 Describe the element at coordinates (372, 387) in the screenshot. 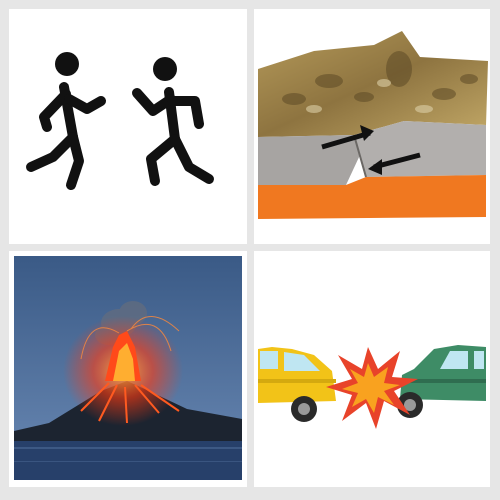

I see `car-crash-illustration` at that location.